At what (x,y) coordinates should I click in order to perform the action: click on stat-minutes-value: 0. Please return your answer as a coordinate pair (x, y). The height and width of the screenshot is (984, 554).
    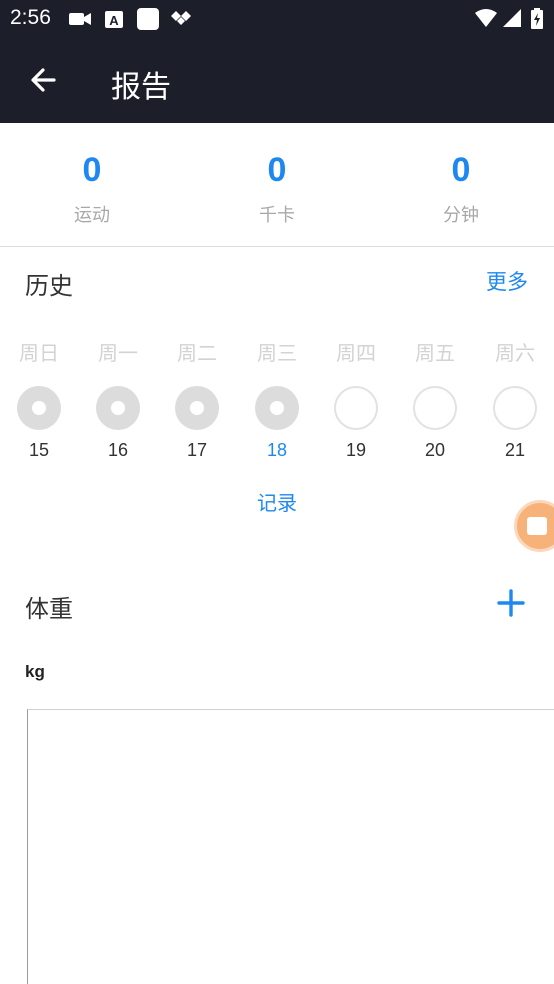
    Looking at the image, I should click on (461, 170).